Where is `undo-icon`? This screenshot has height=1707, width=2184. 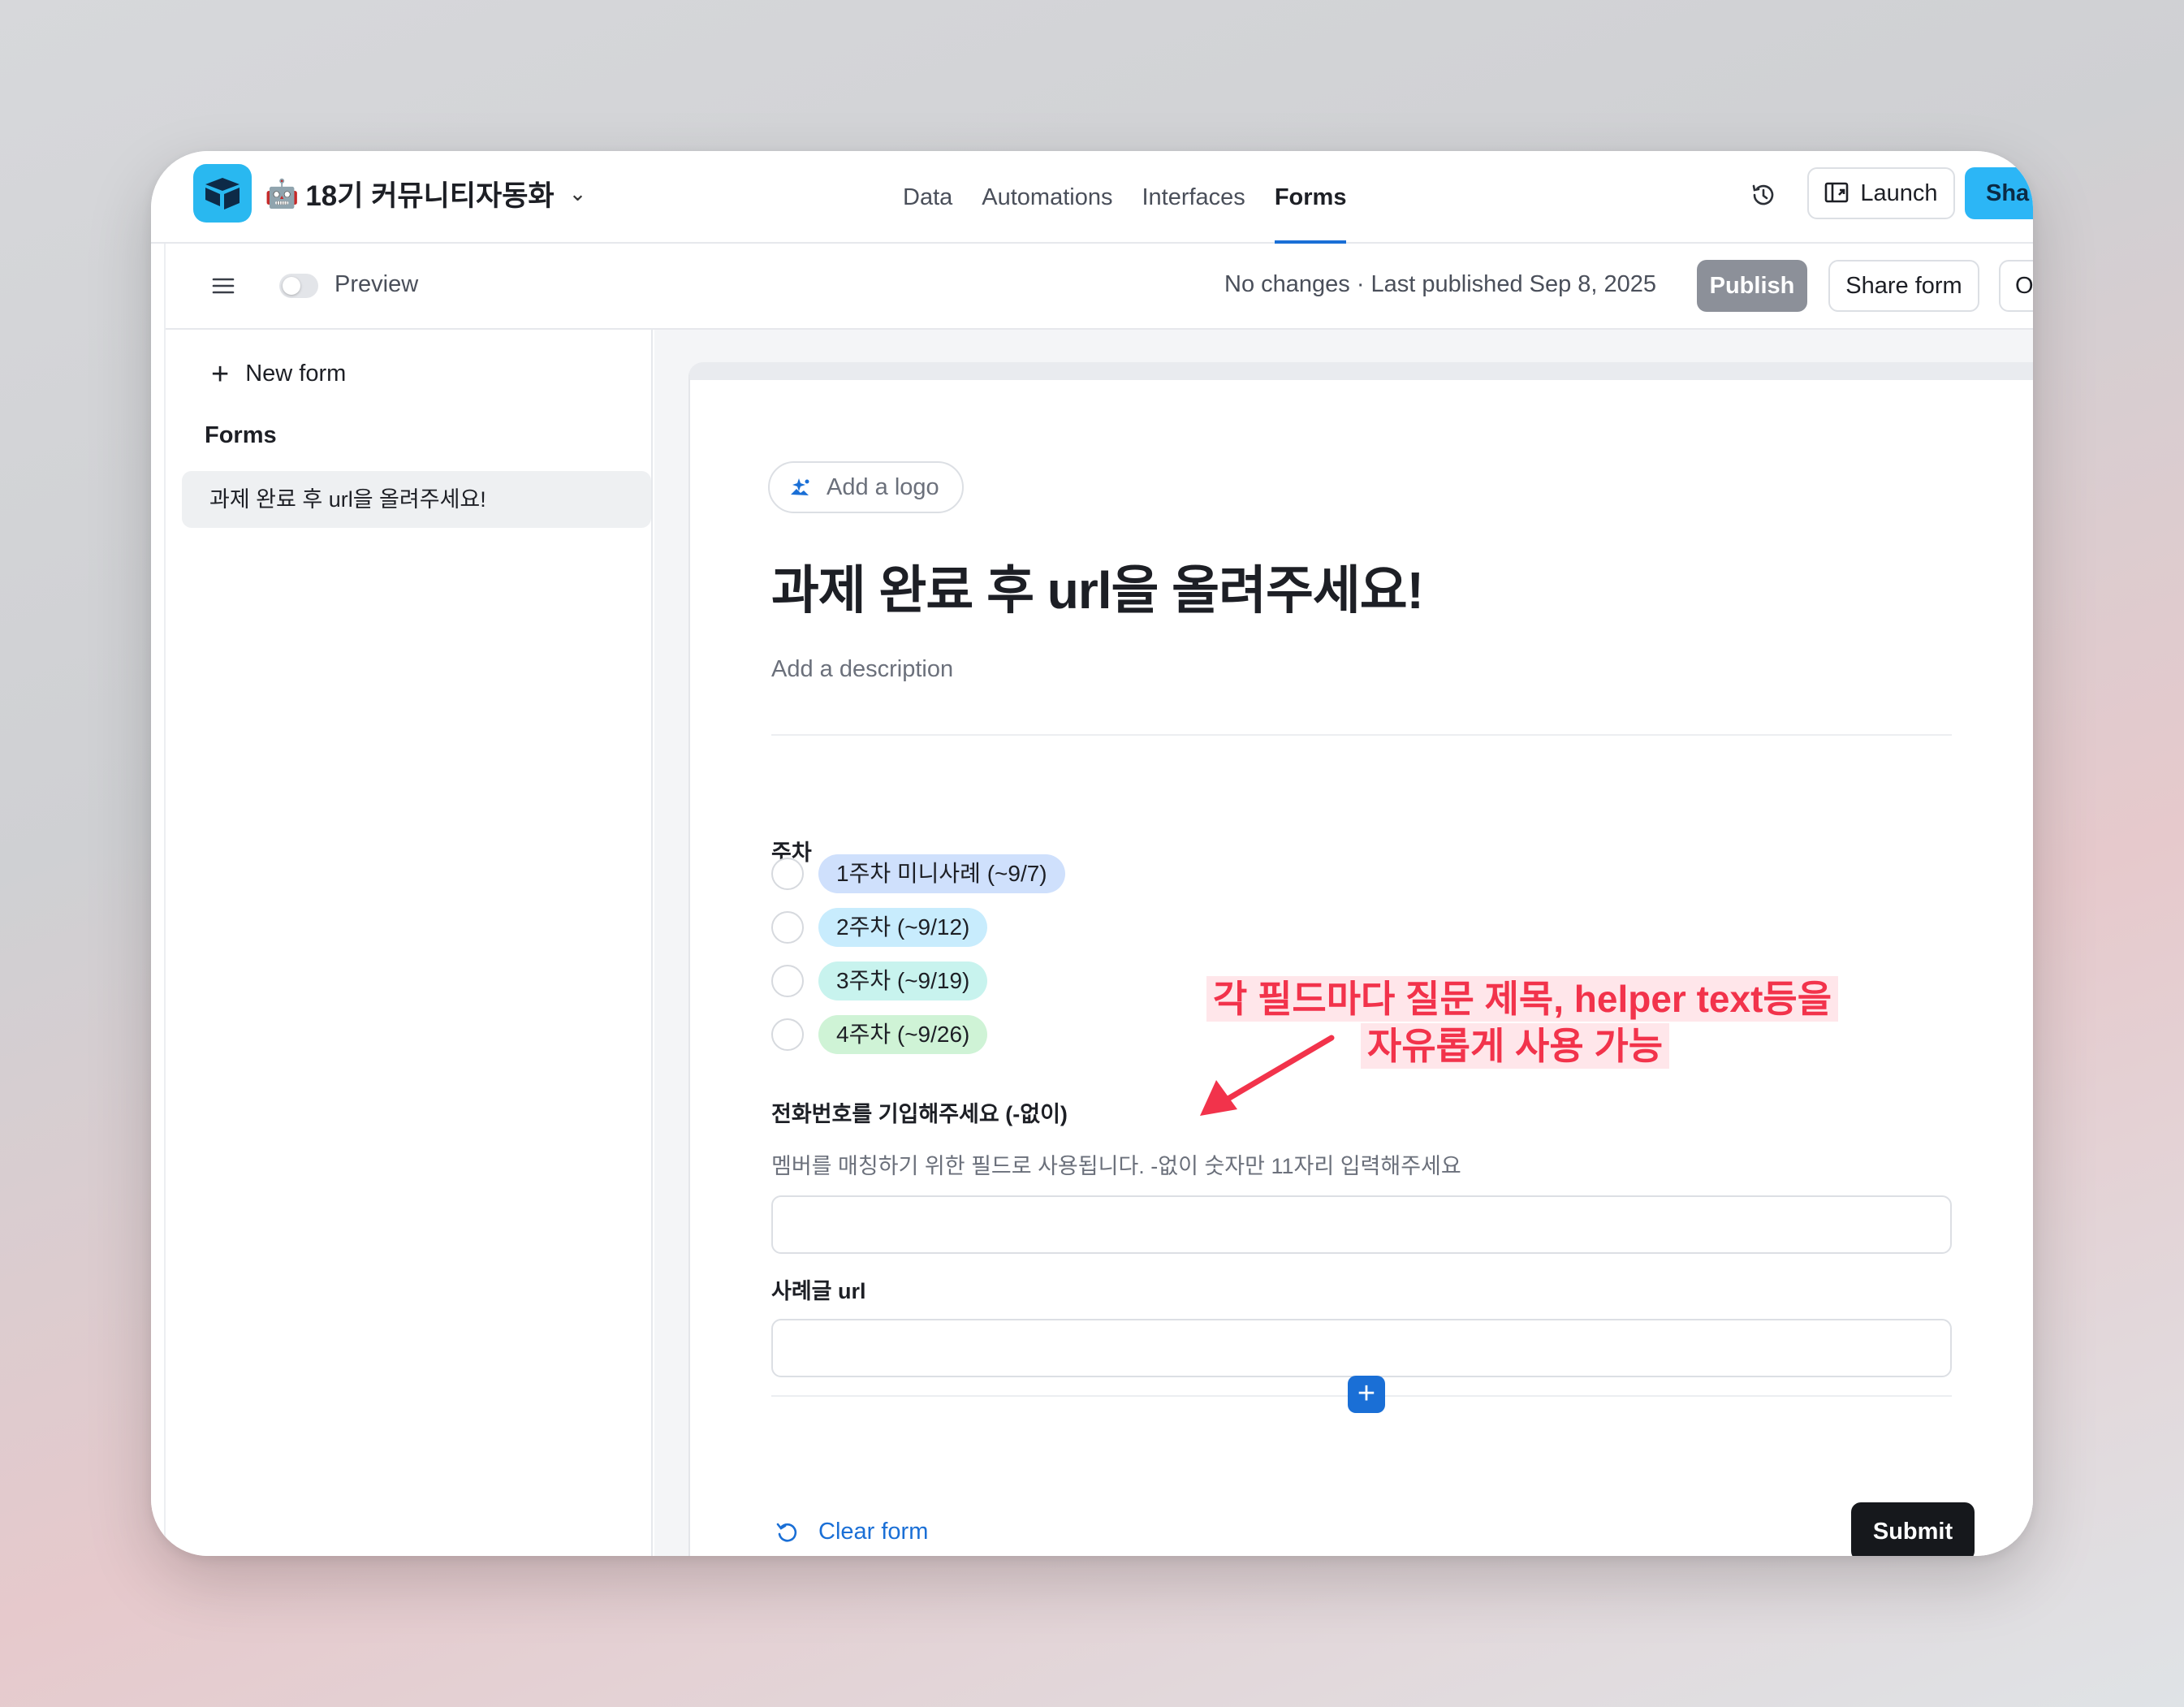
undo-icon is located at coordinates (787, 1532).